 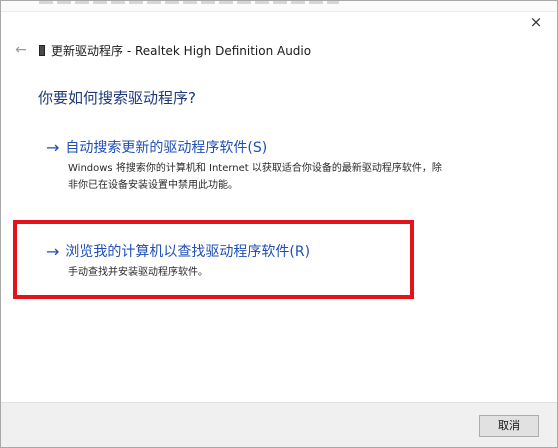 I want to click on auto-search-title: → 自动搜索更新的驱动程序软件(S), so click(x=247, y=147).